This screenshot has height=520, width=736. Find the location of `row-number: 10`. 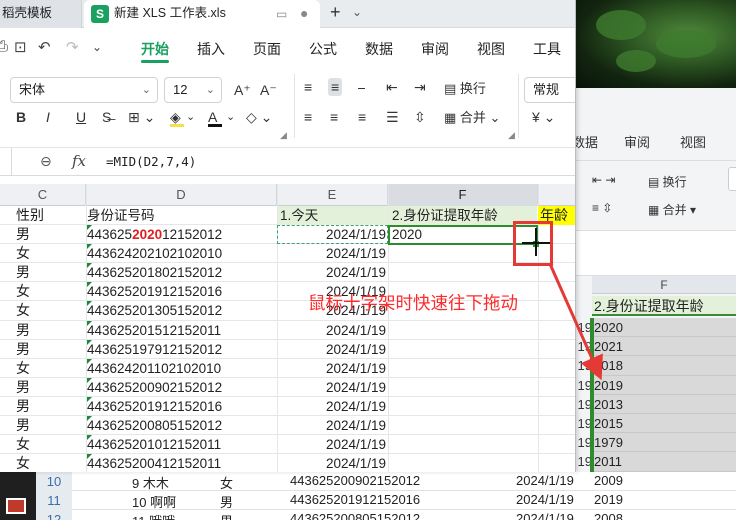

row-number: 10 is located at coordinates (54, 481).